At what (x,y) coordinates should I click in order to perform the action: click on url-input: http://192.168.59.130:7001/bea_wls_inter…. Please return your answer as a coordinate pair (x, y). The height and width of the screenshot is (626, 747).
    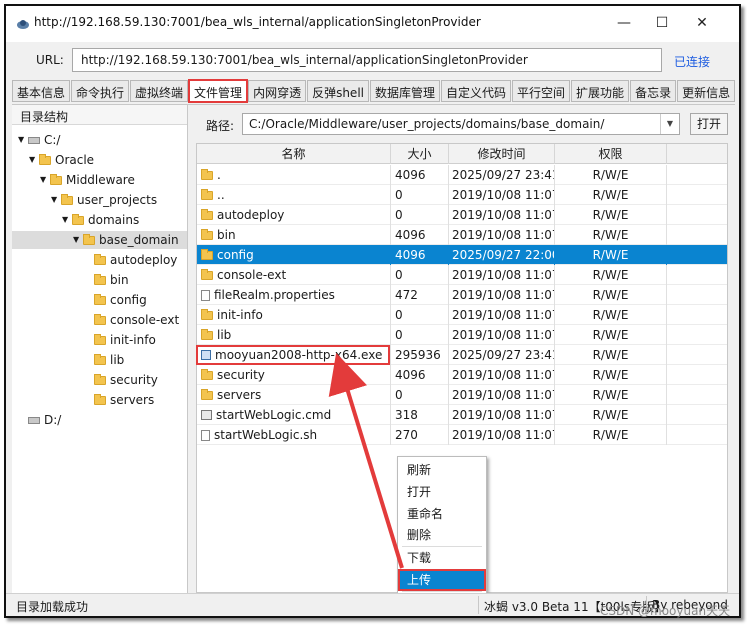
    Looking at the image, I should click on (367, 60).